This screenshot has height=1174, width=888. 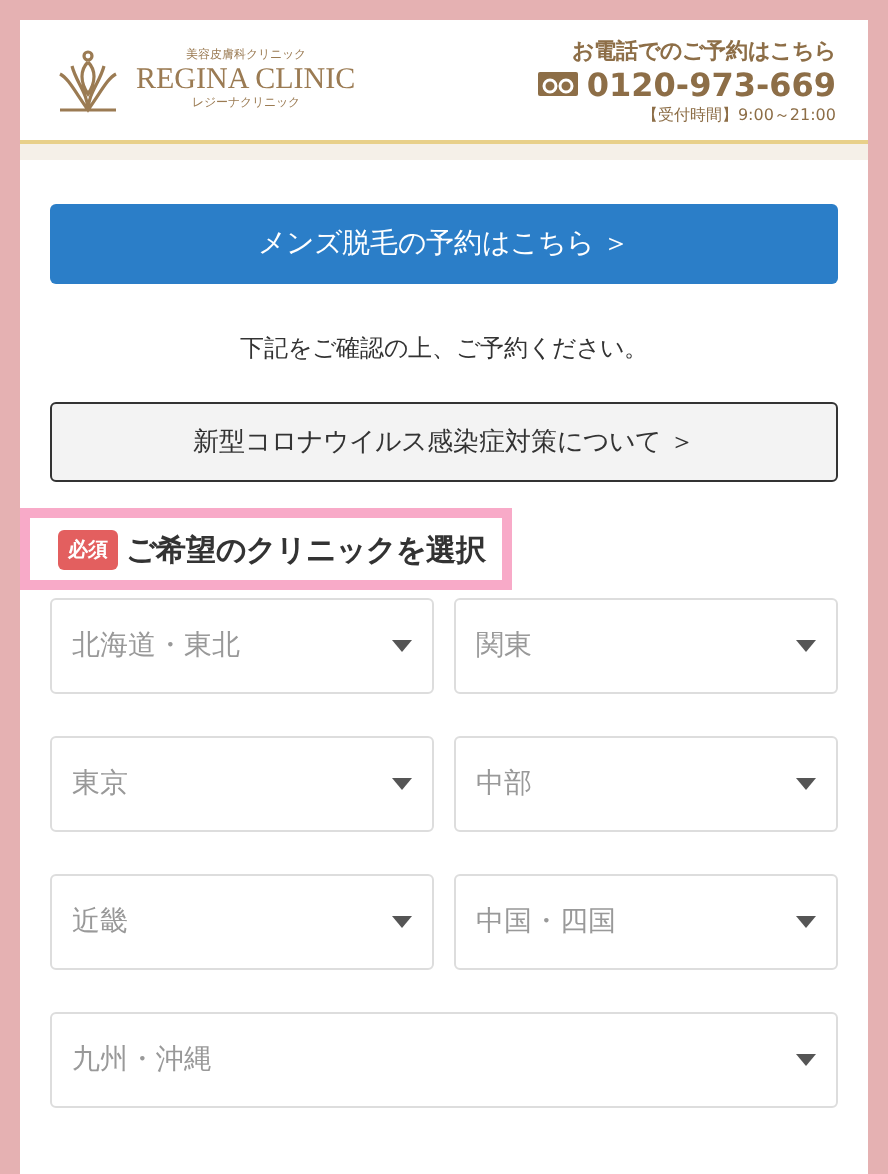 I want to click on logo-name: REGINA CLINIC, so click(x=246, y=80).